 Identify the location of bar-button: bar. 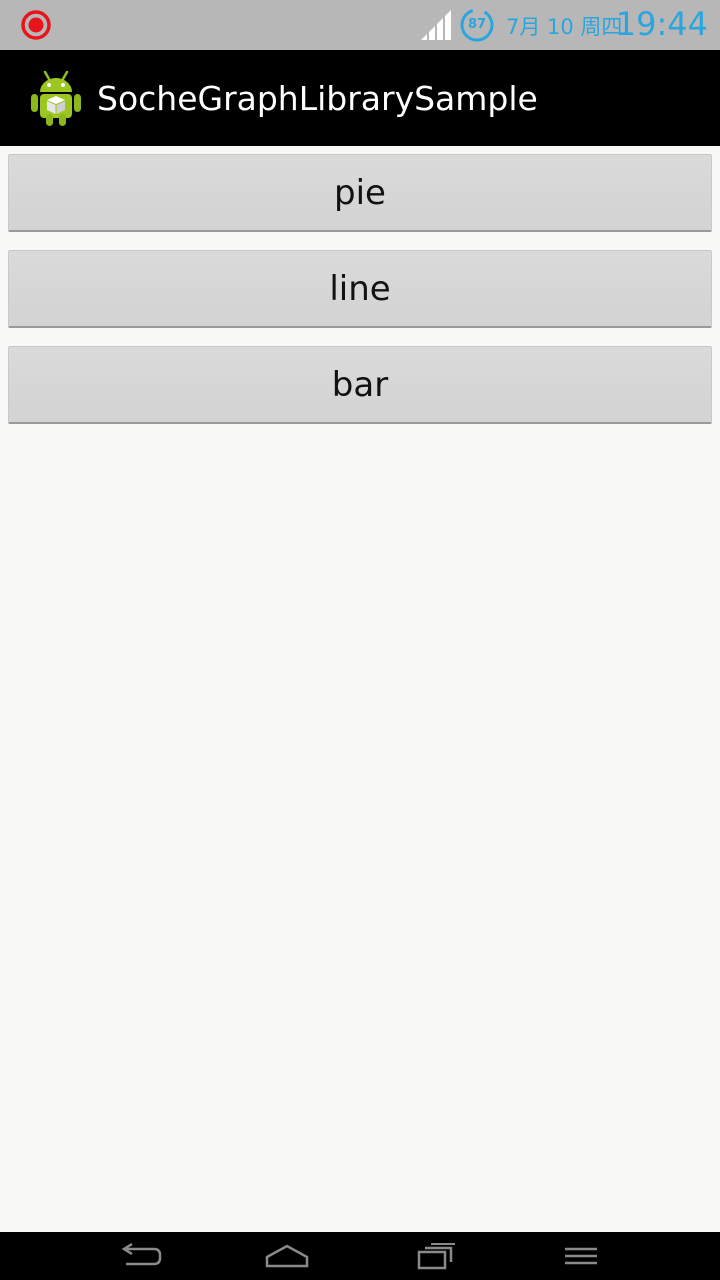
(360, 385).